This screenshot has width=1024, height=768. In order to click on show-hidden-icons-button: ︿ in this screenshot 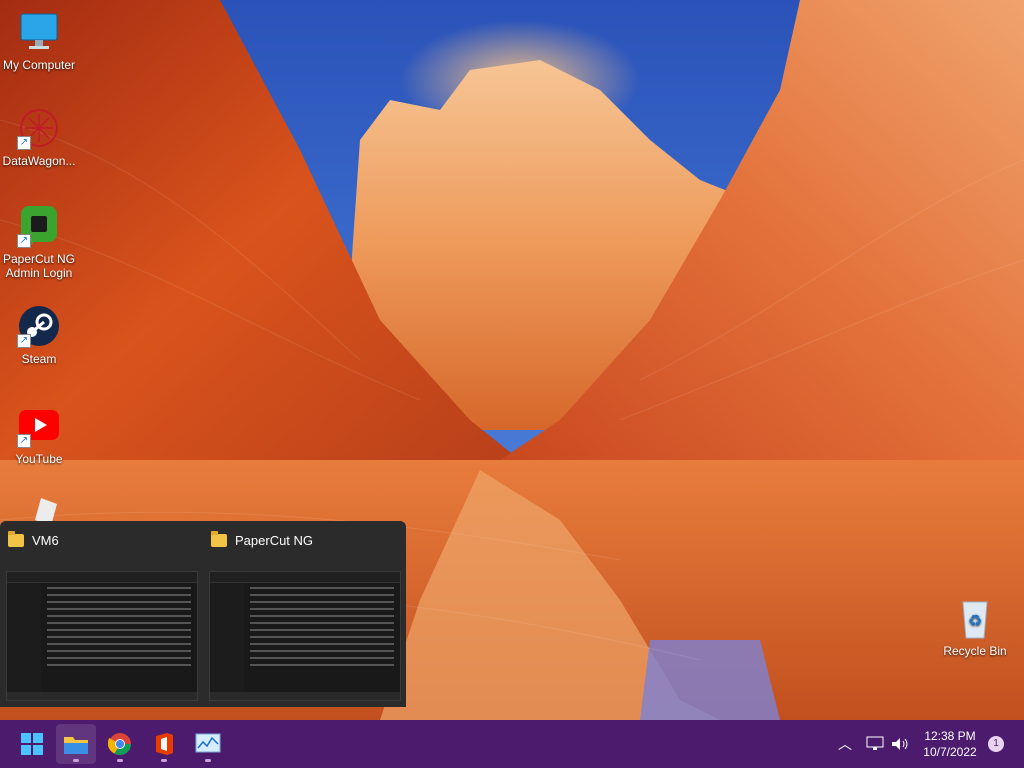, I will do `click(845, 744)`.